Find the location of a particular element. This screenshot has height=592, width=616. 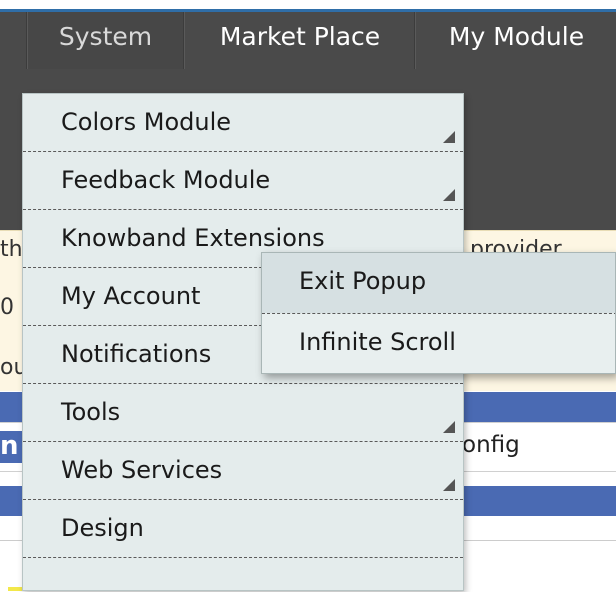

notice-text-fragment: th is located at coordinates (11, 249).